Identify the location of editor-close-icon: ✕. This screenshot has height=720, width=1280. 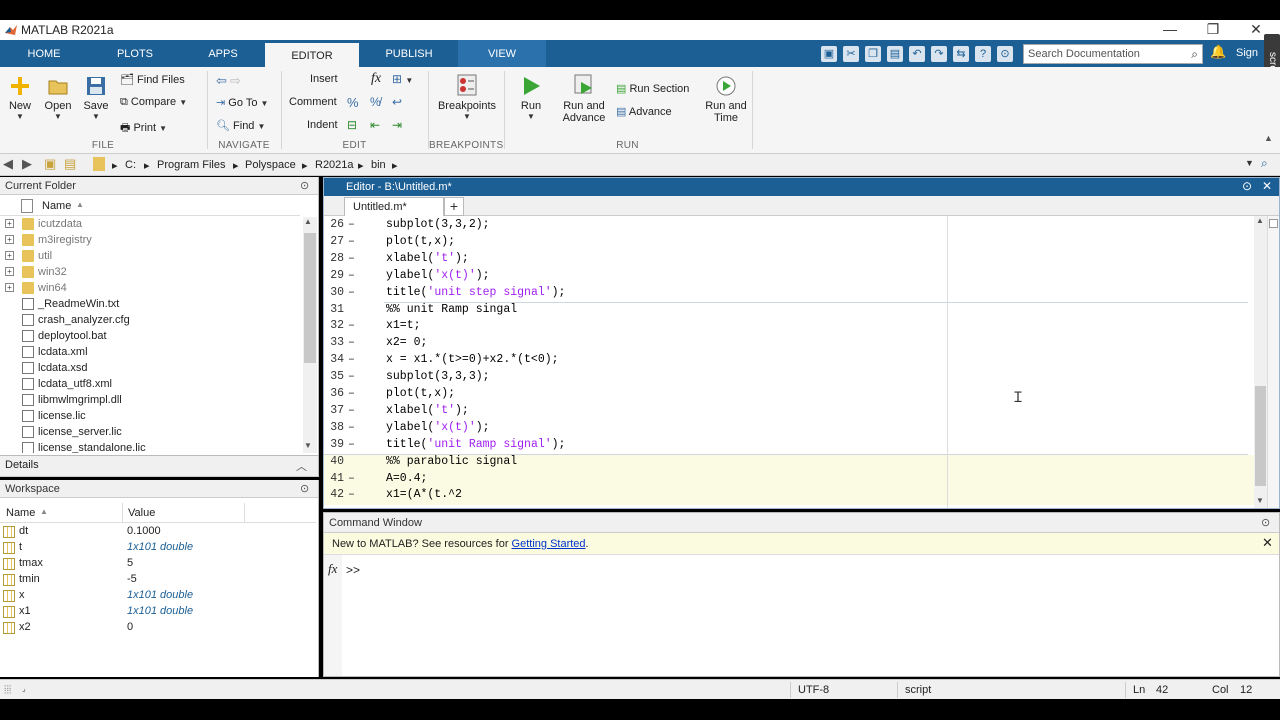
(1267, 186).